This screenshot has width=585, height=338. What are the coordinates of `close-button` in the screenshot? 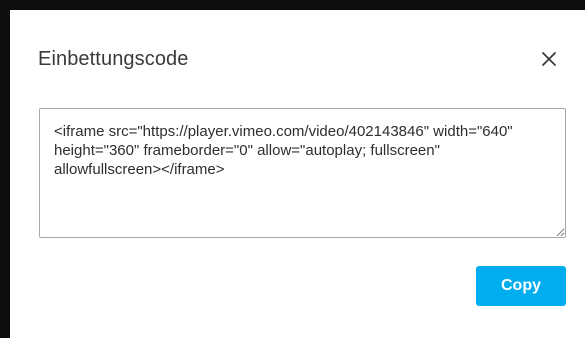 It's located at (549, 59).